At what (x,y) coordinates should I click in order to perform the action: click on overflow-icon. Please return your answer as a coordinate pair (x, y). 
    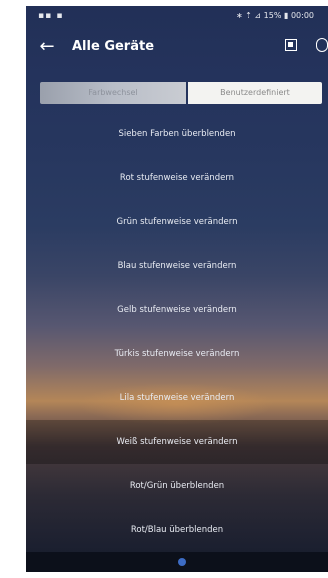
    Looking at the image, I should click on (322, 45).